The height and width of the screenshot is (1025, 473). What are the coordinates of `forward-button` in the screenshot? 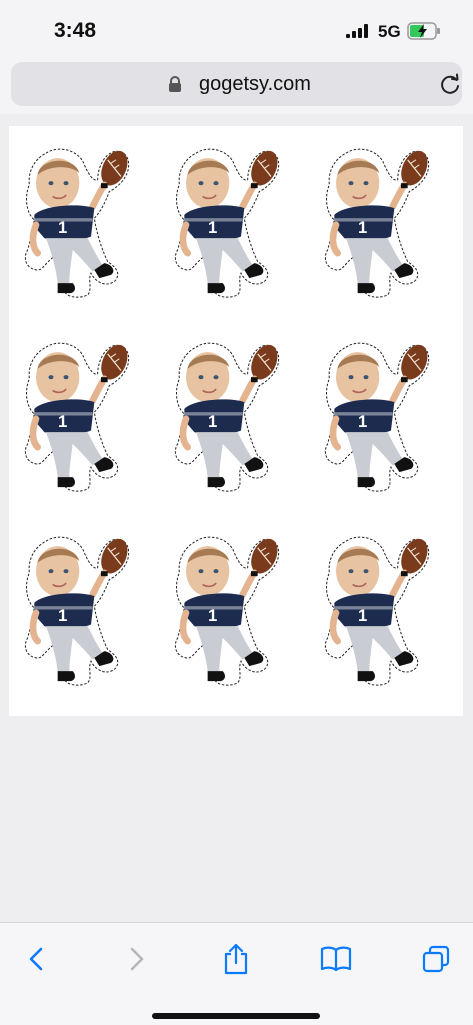 It's located at (137, 959).